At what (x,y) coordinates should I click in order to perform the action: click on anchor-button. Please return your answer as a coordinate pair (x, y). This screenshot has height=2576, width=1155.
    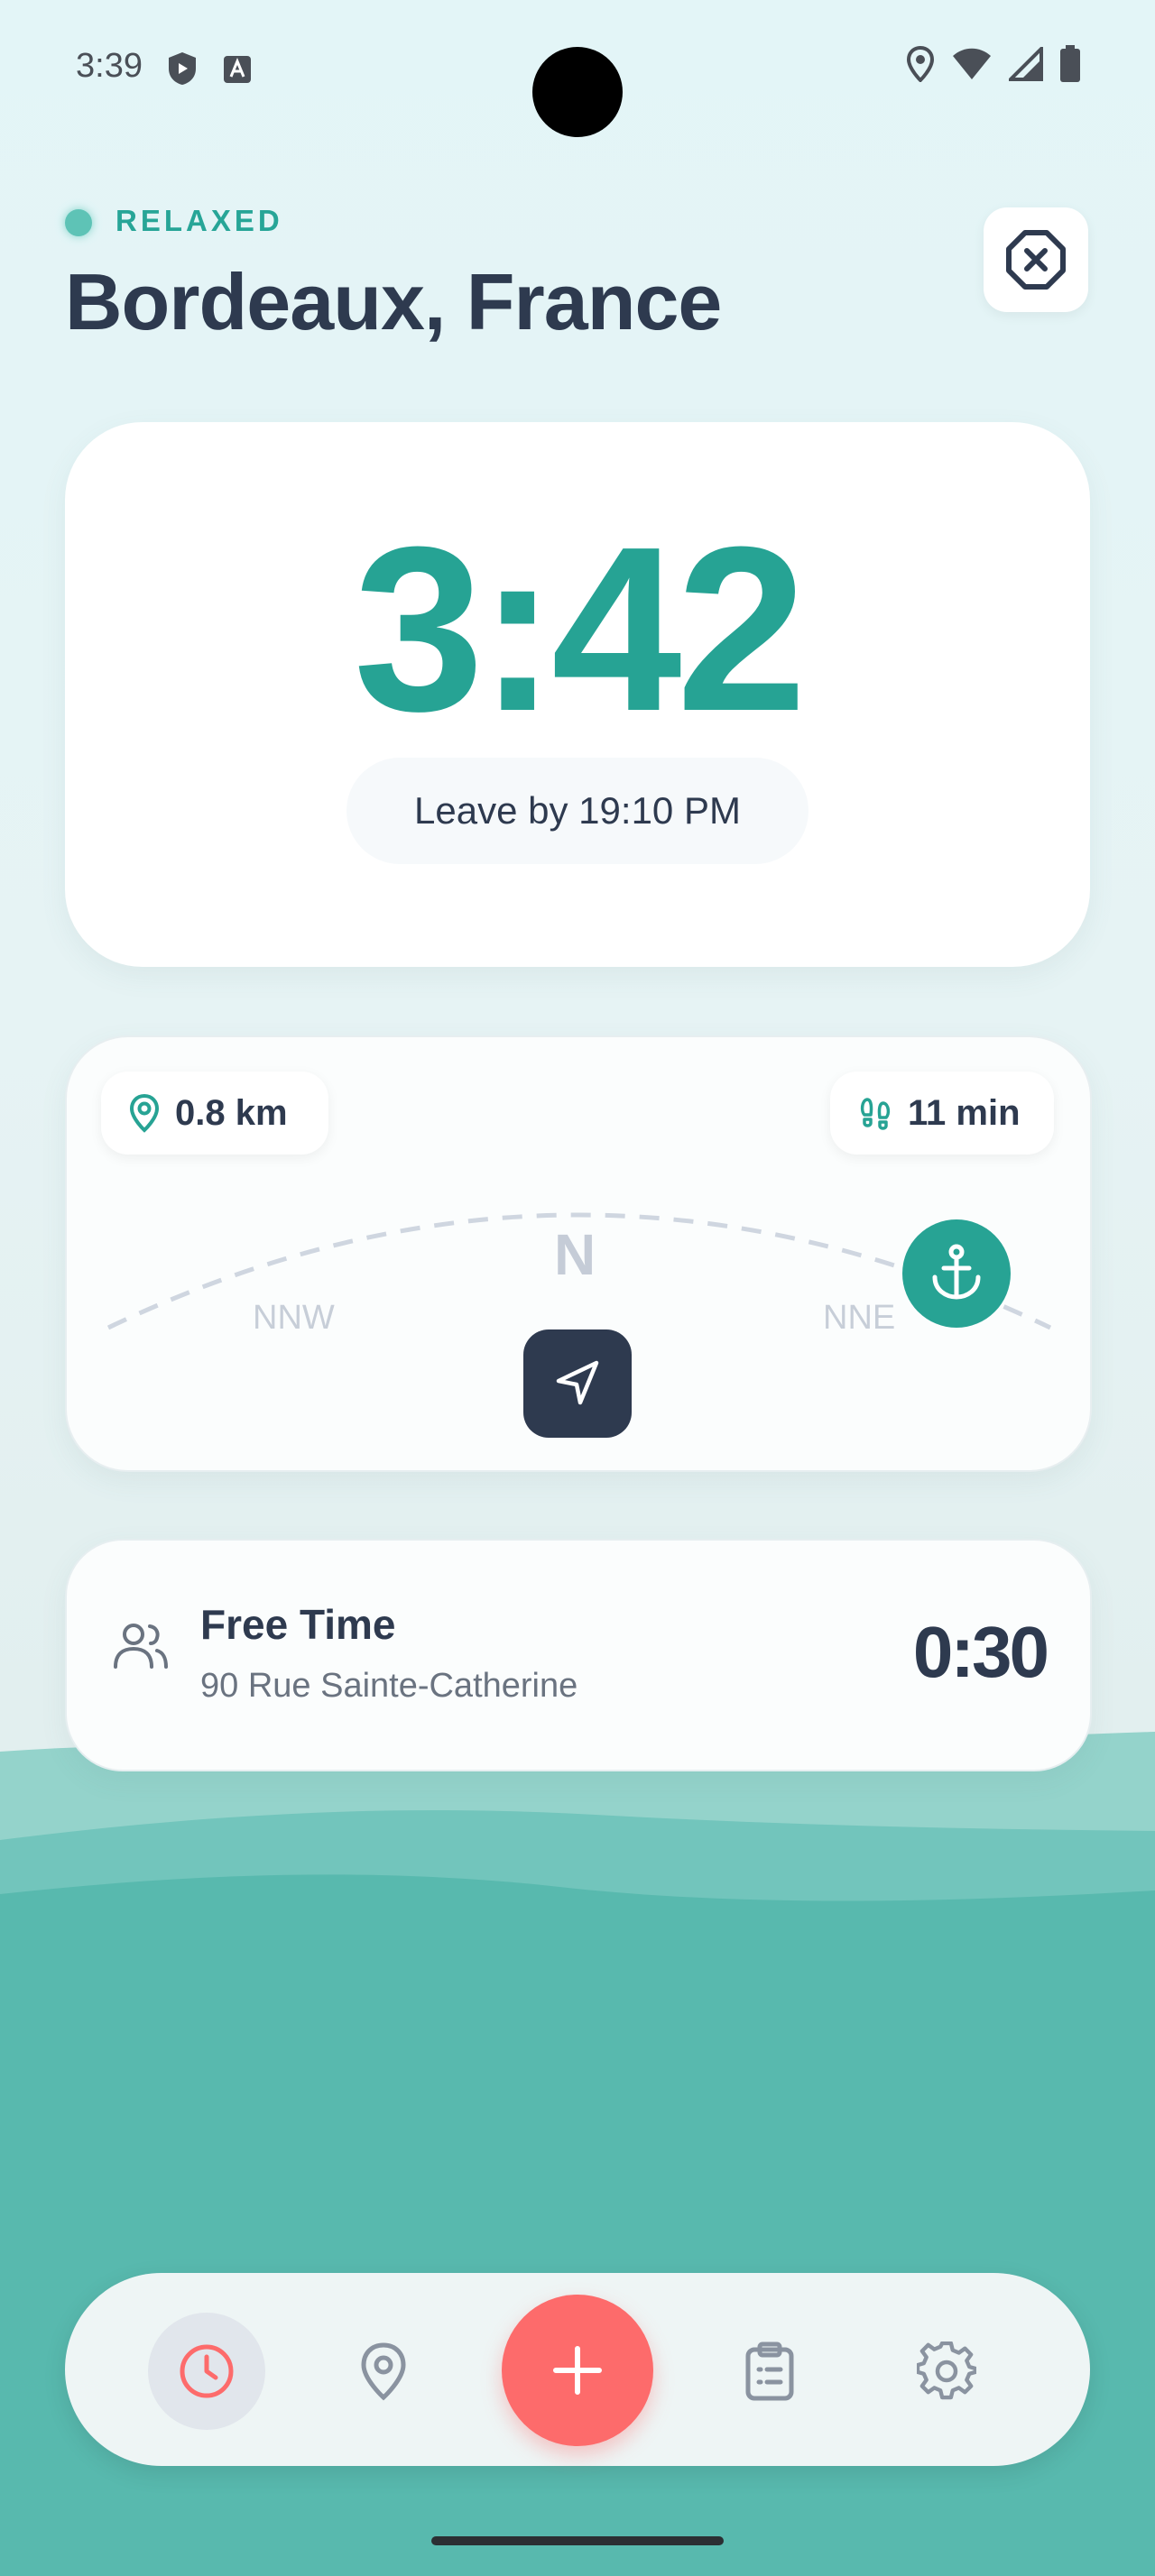
    Looking at the image, I should click on (956, 1273).